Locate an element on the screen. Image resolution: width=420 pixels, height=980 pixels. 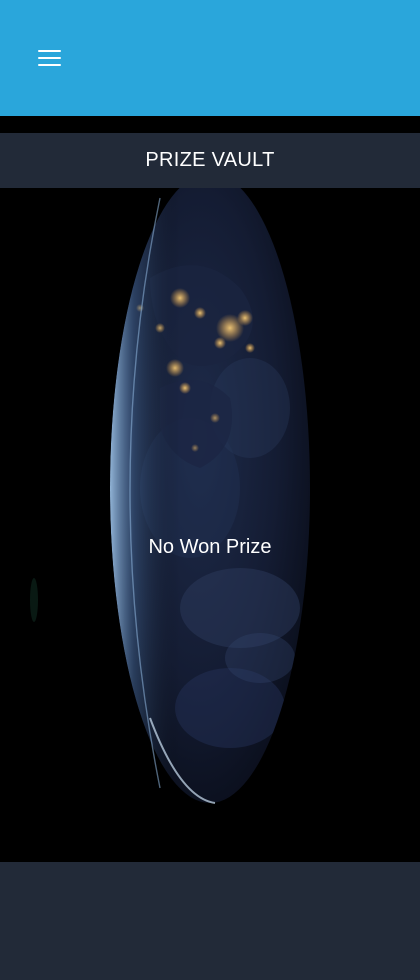
top-app-bar is located at coordinates (210, 58).